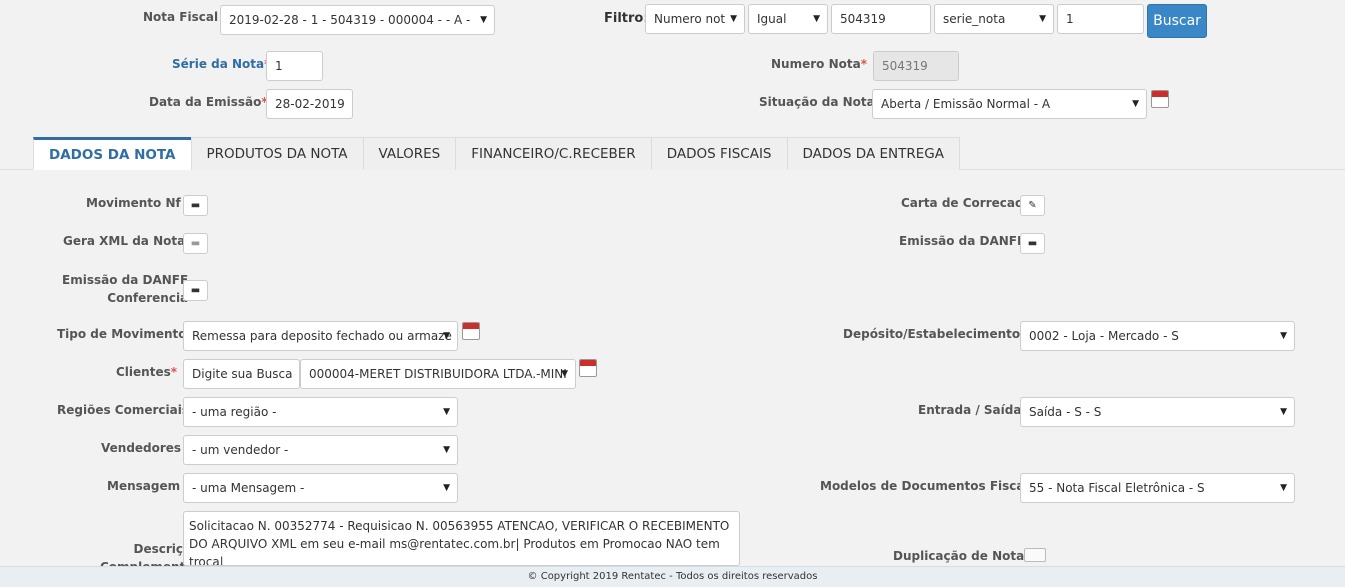  I want to click on tipo-movimento-label: Tipo de Movimento, so click(122, 334).